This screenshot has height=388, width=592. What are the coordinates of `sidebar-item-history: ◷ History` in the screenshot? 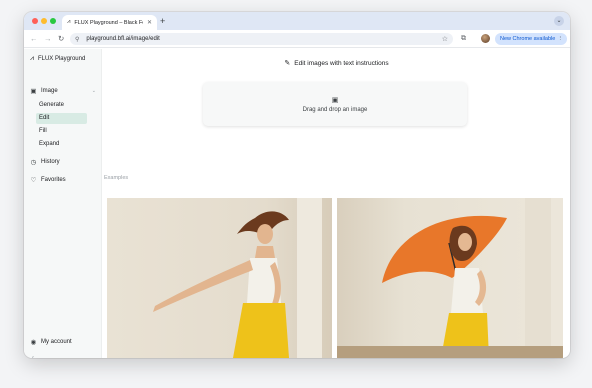 It's located at (63, 162).